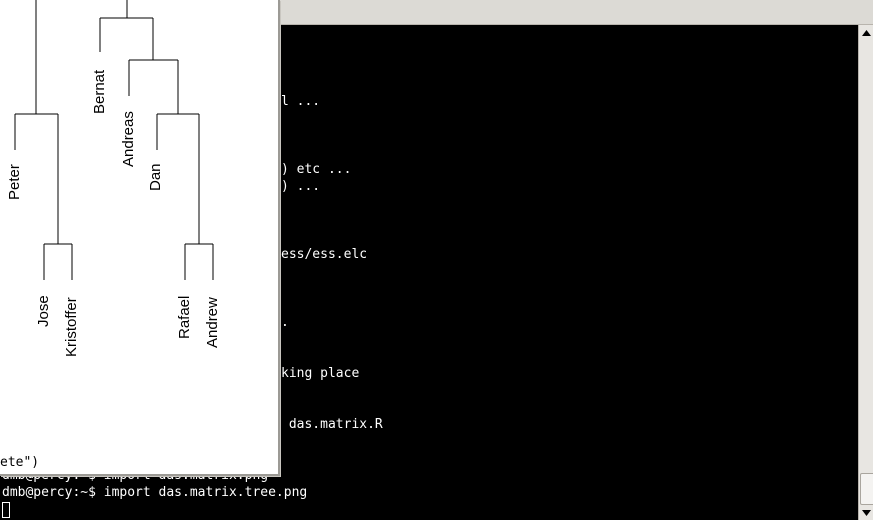 Image resolution: width=873 pixels, height=520 pixels. I want to click on leaf-label: Andrew, so click(212, 322).